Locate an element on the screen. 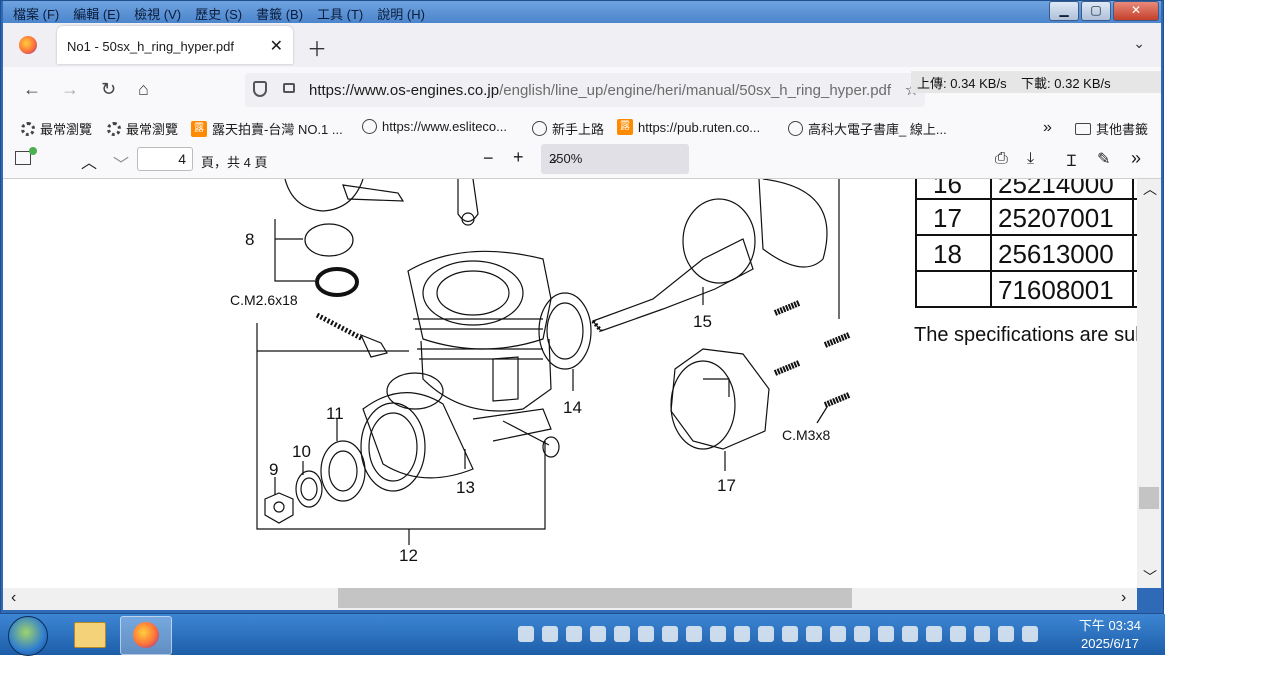 The height and width of the screenshot is (682, 1279). start-button-windows-icon is located at coordinates (28, 636).